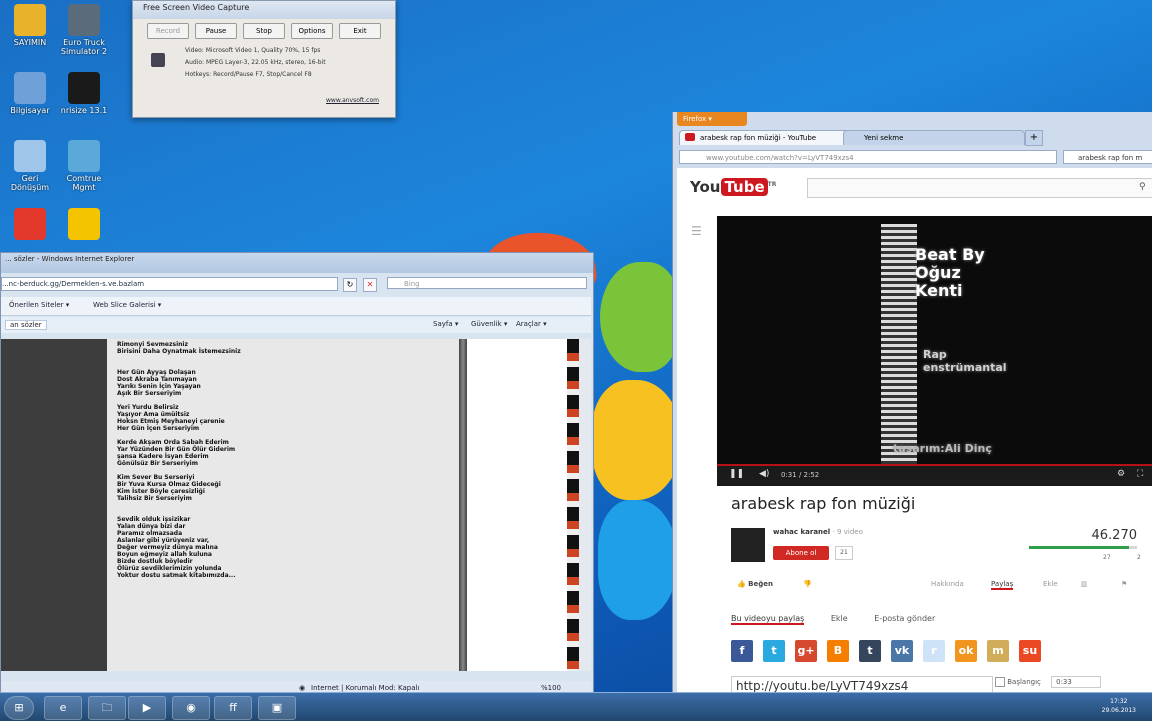 This screenshot has width=1152, height=721. I want to click on explorer-taskbar-icon: 🗀, so click(107, 708).